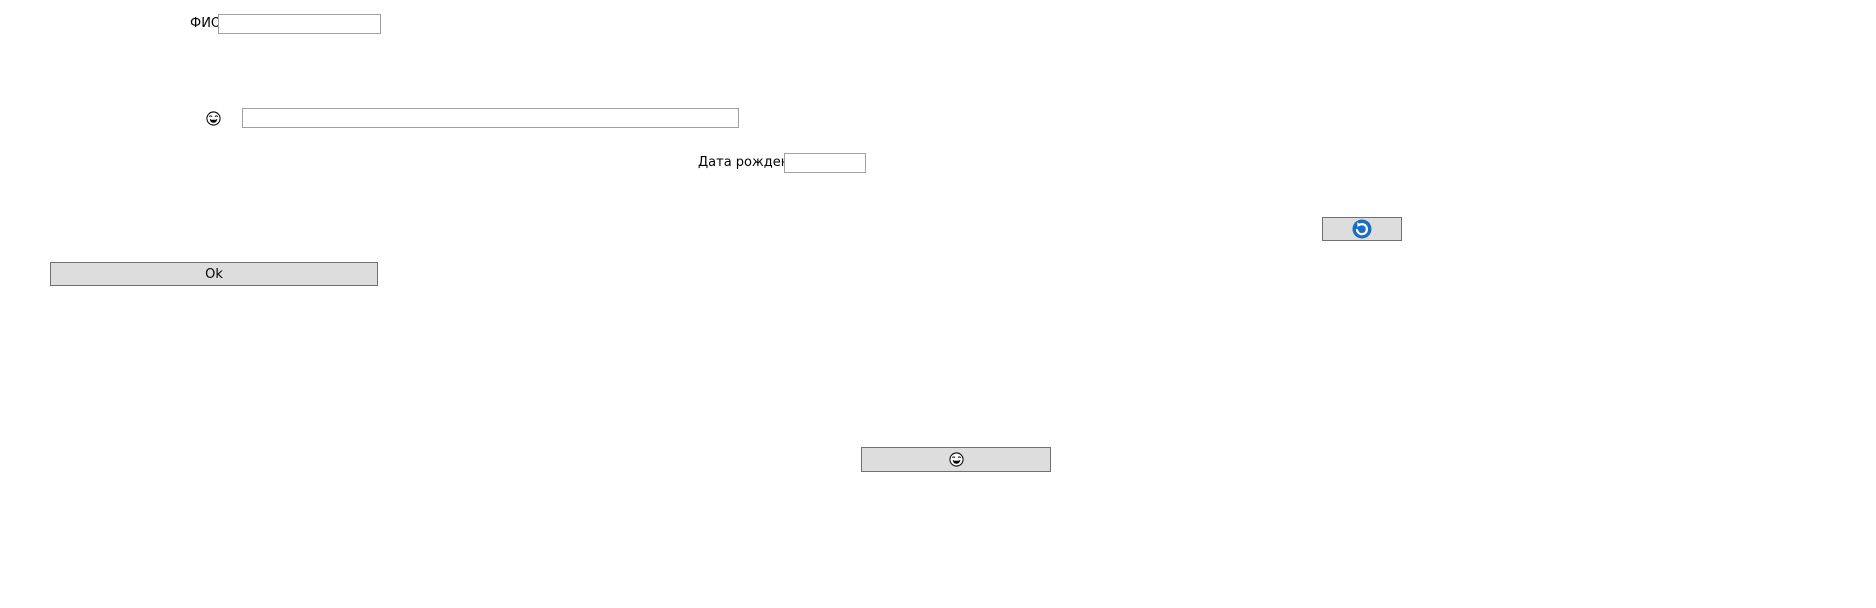 This screenshot has width=1876, height=608. Describe the element at coordinates (214, 274) in the screenshot. I see `ok-button: Ok` at that location.